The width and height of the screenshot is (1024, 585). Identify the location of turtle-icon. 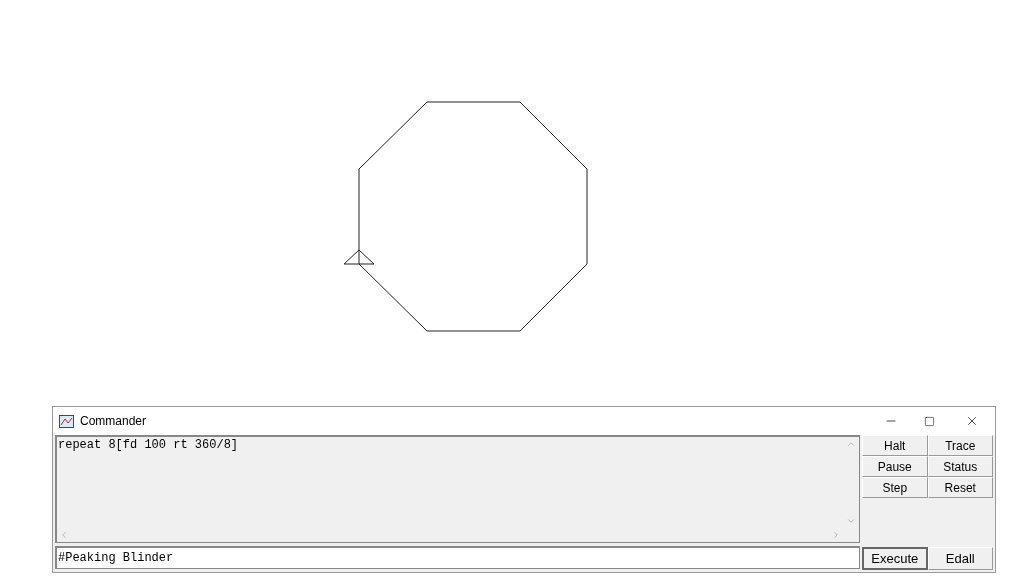
(359, 257).